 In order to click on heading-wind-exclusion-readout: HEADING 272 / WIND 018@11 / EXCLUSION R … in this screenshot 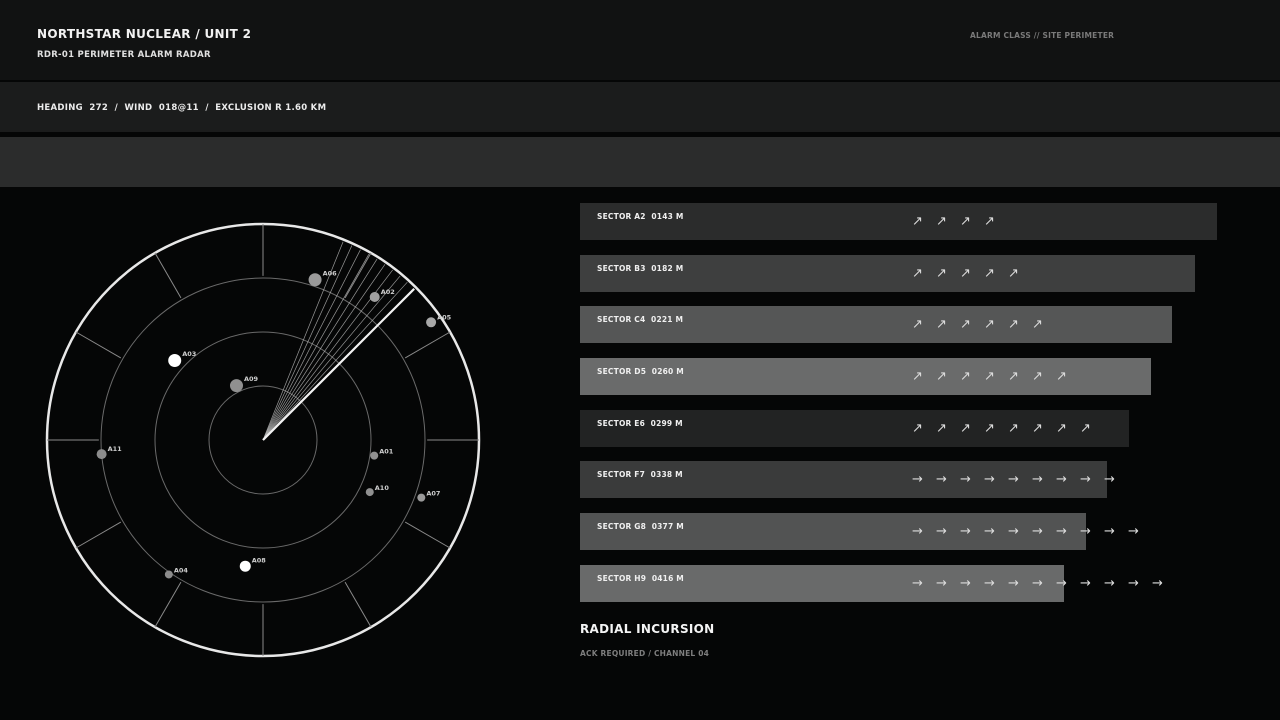, I will do `click(182, 108)`.